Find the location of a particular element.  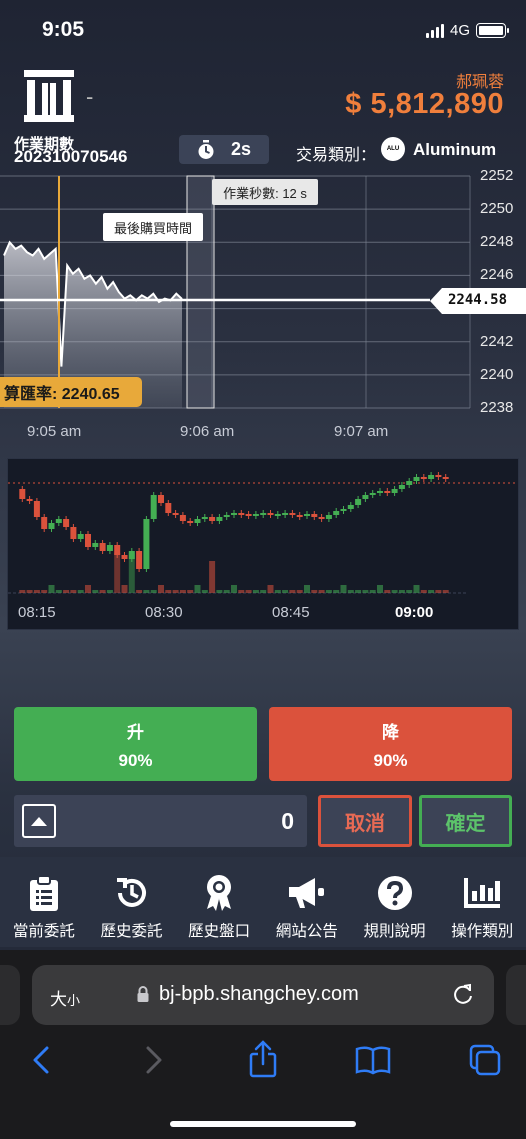

stopwatch-icon is located at coordinates (206, 149).